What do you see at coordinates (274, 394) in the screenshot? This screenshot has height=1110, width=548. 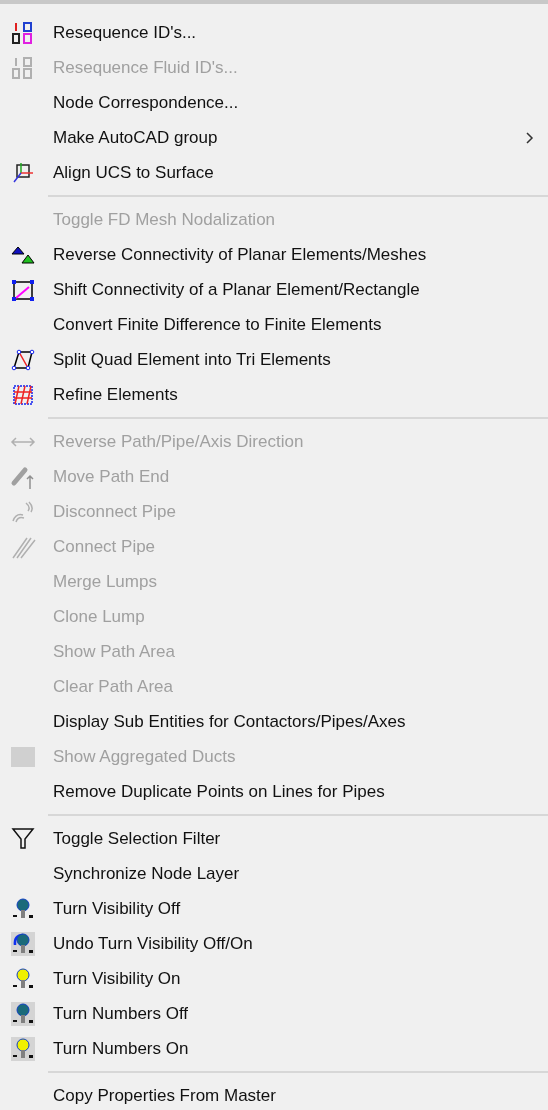 I see `menu-item: Refine Elements` at bounding box center [274, 394].